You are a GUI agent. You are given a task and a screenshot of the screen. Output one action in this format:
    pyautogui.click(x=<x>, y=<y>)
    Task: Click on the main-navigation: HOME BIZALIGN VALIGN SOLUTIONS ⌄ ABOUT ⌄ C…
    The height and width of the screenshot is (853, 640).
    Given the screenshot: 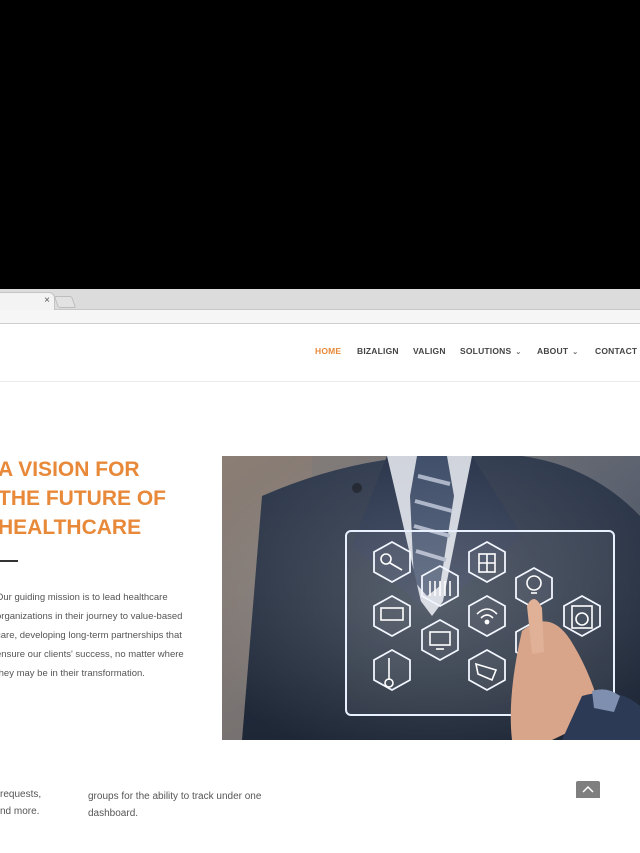 What is the action you would take?
    pyautogui.click(x=320, y=353)
    